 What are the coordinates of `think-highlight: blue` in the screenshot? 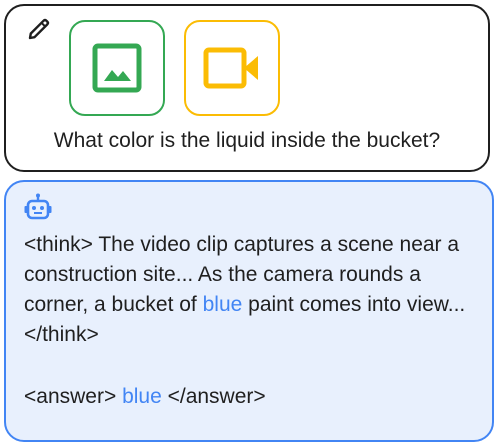 It's located at (222, 304).